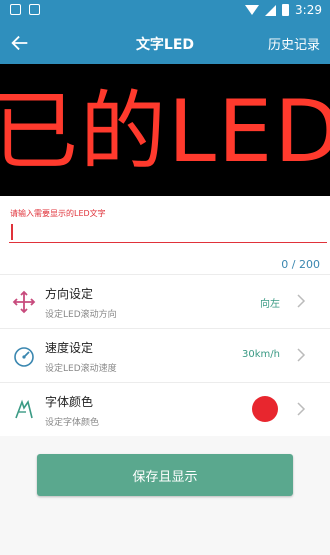 The height and width of the screenshot is (555, 330). What do you see at coordinates (72, 423) in the screenshot?
I see `setting-subtitle: 设定字体颜色` at bounding box center [72, 423].